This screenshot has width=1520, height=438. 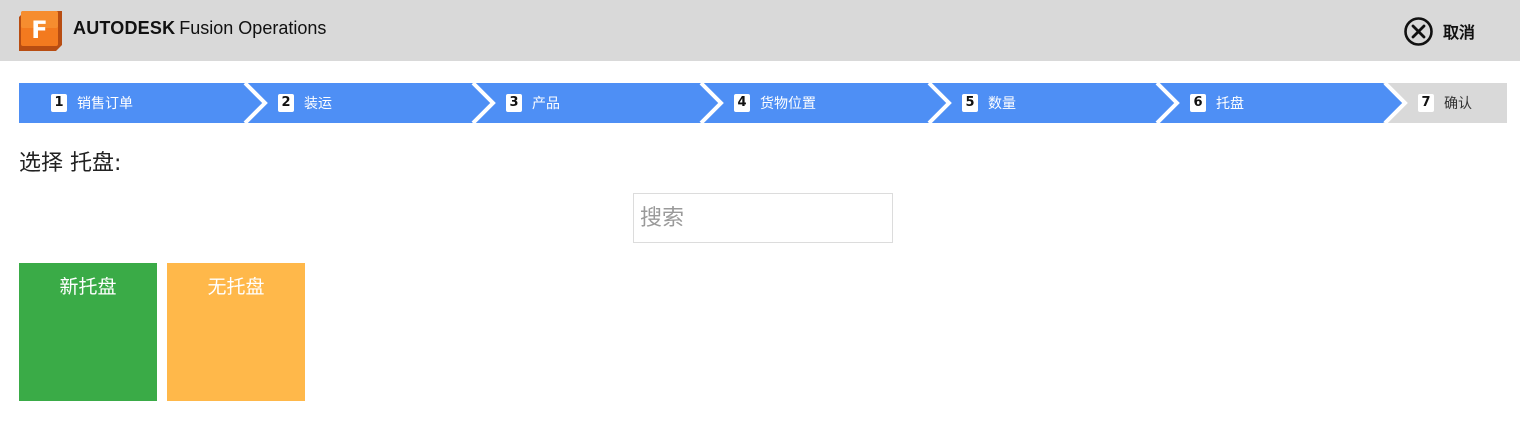 I want to click on step-cargo-location: 4 货物位置, so click(x=775, y=103).